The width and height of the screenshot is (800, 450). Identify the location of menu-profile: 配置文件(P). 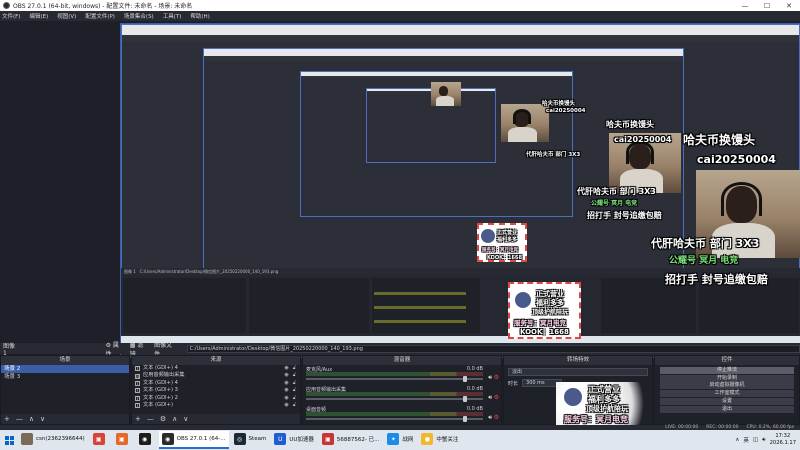
(100, 16).